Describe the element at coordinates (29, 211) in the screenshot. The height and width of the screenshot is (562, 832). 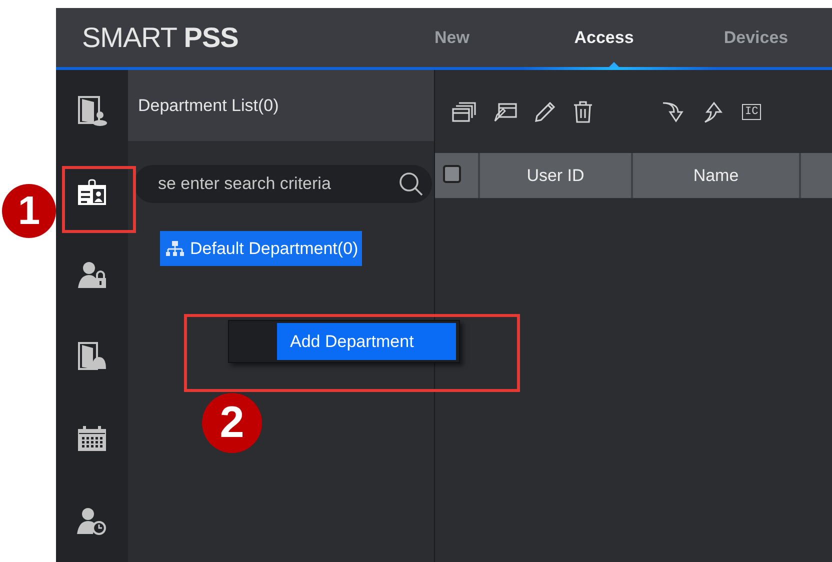
I see `step-marker: 1` at that location.